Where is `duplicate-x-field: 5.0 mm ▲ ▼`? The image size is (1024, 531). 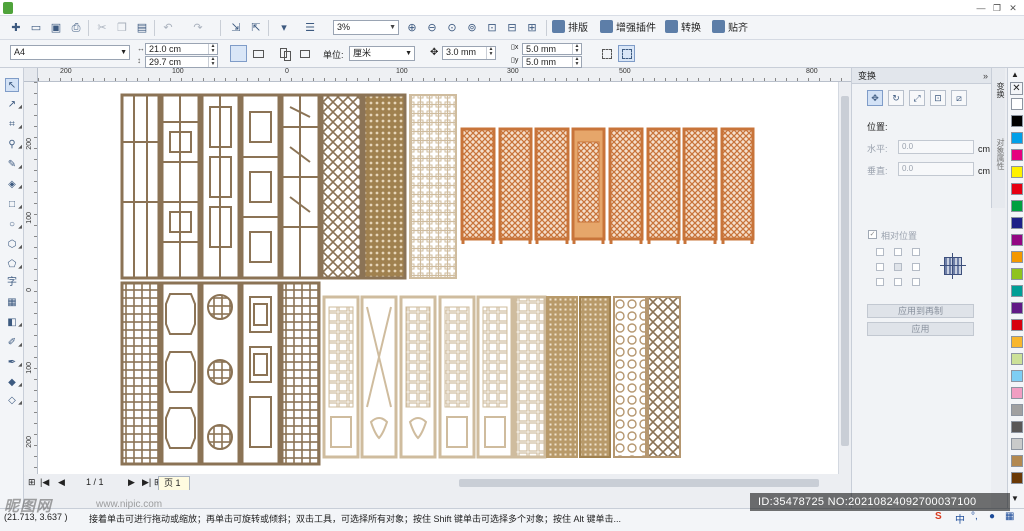
duplicate-x-field: 5.0 mm ▲ ▼ is located at coordinates (552, 49).